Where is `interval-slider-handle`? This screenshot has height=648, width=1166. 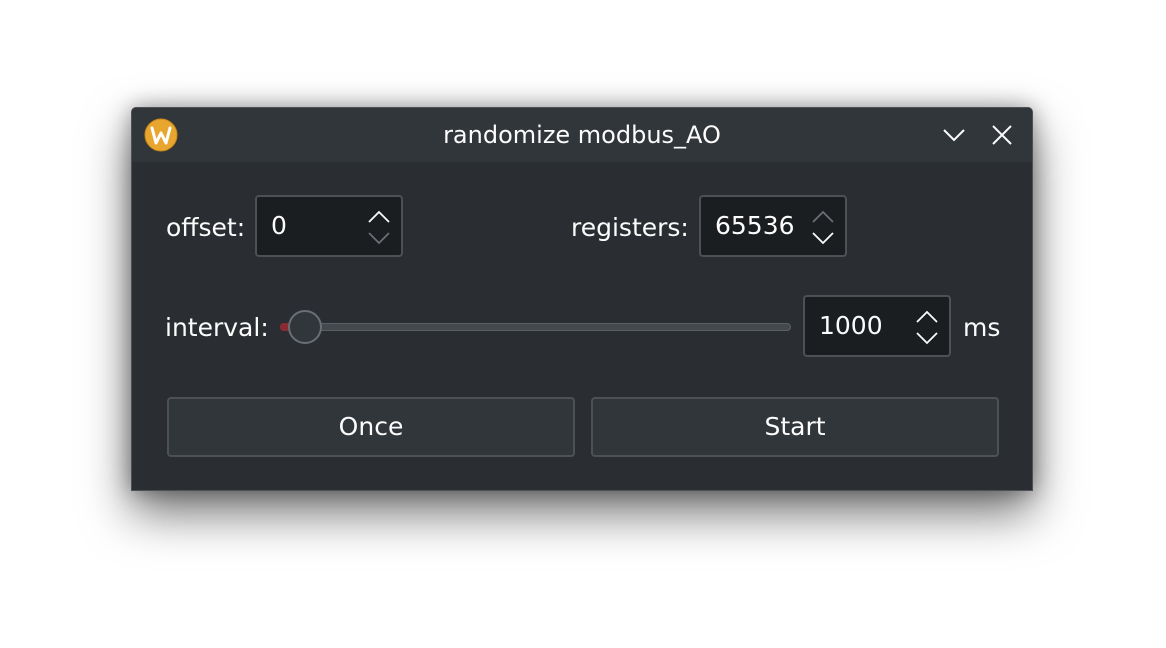 interval-slider-handle is located at coordinates (305, 327).